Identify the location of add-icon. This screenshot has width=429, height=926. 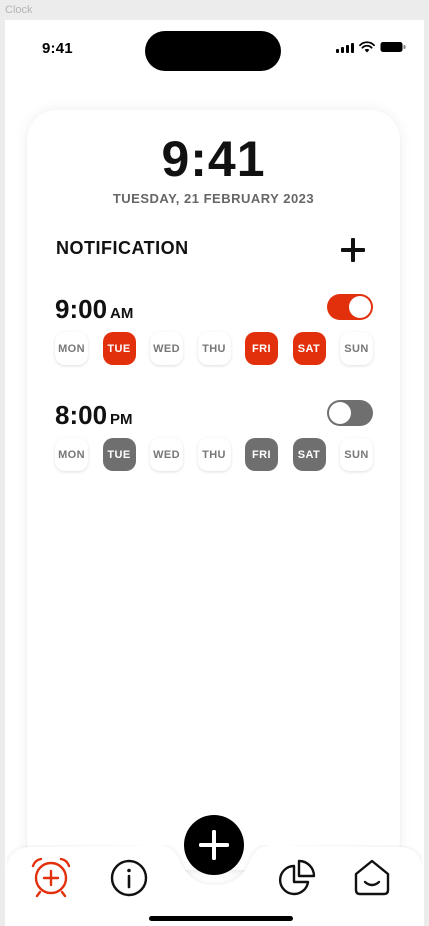
(214, 845).